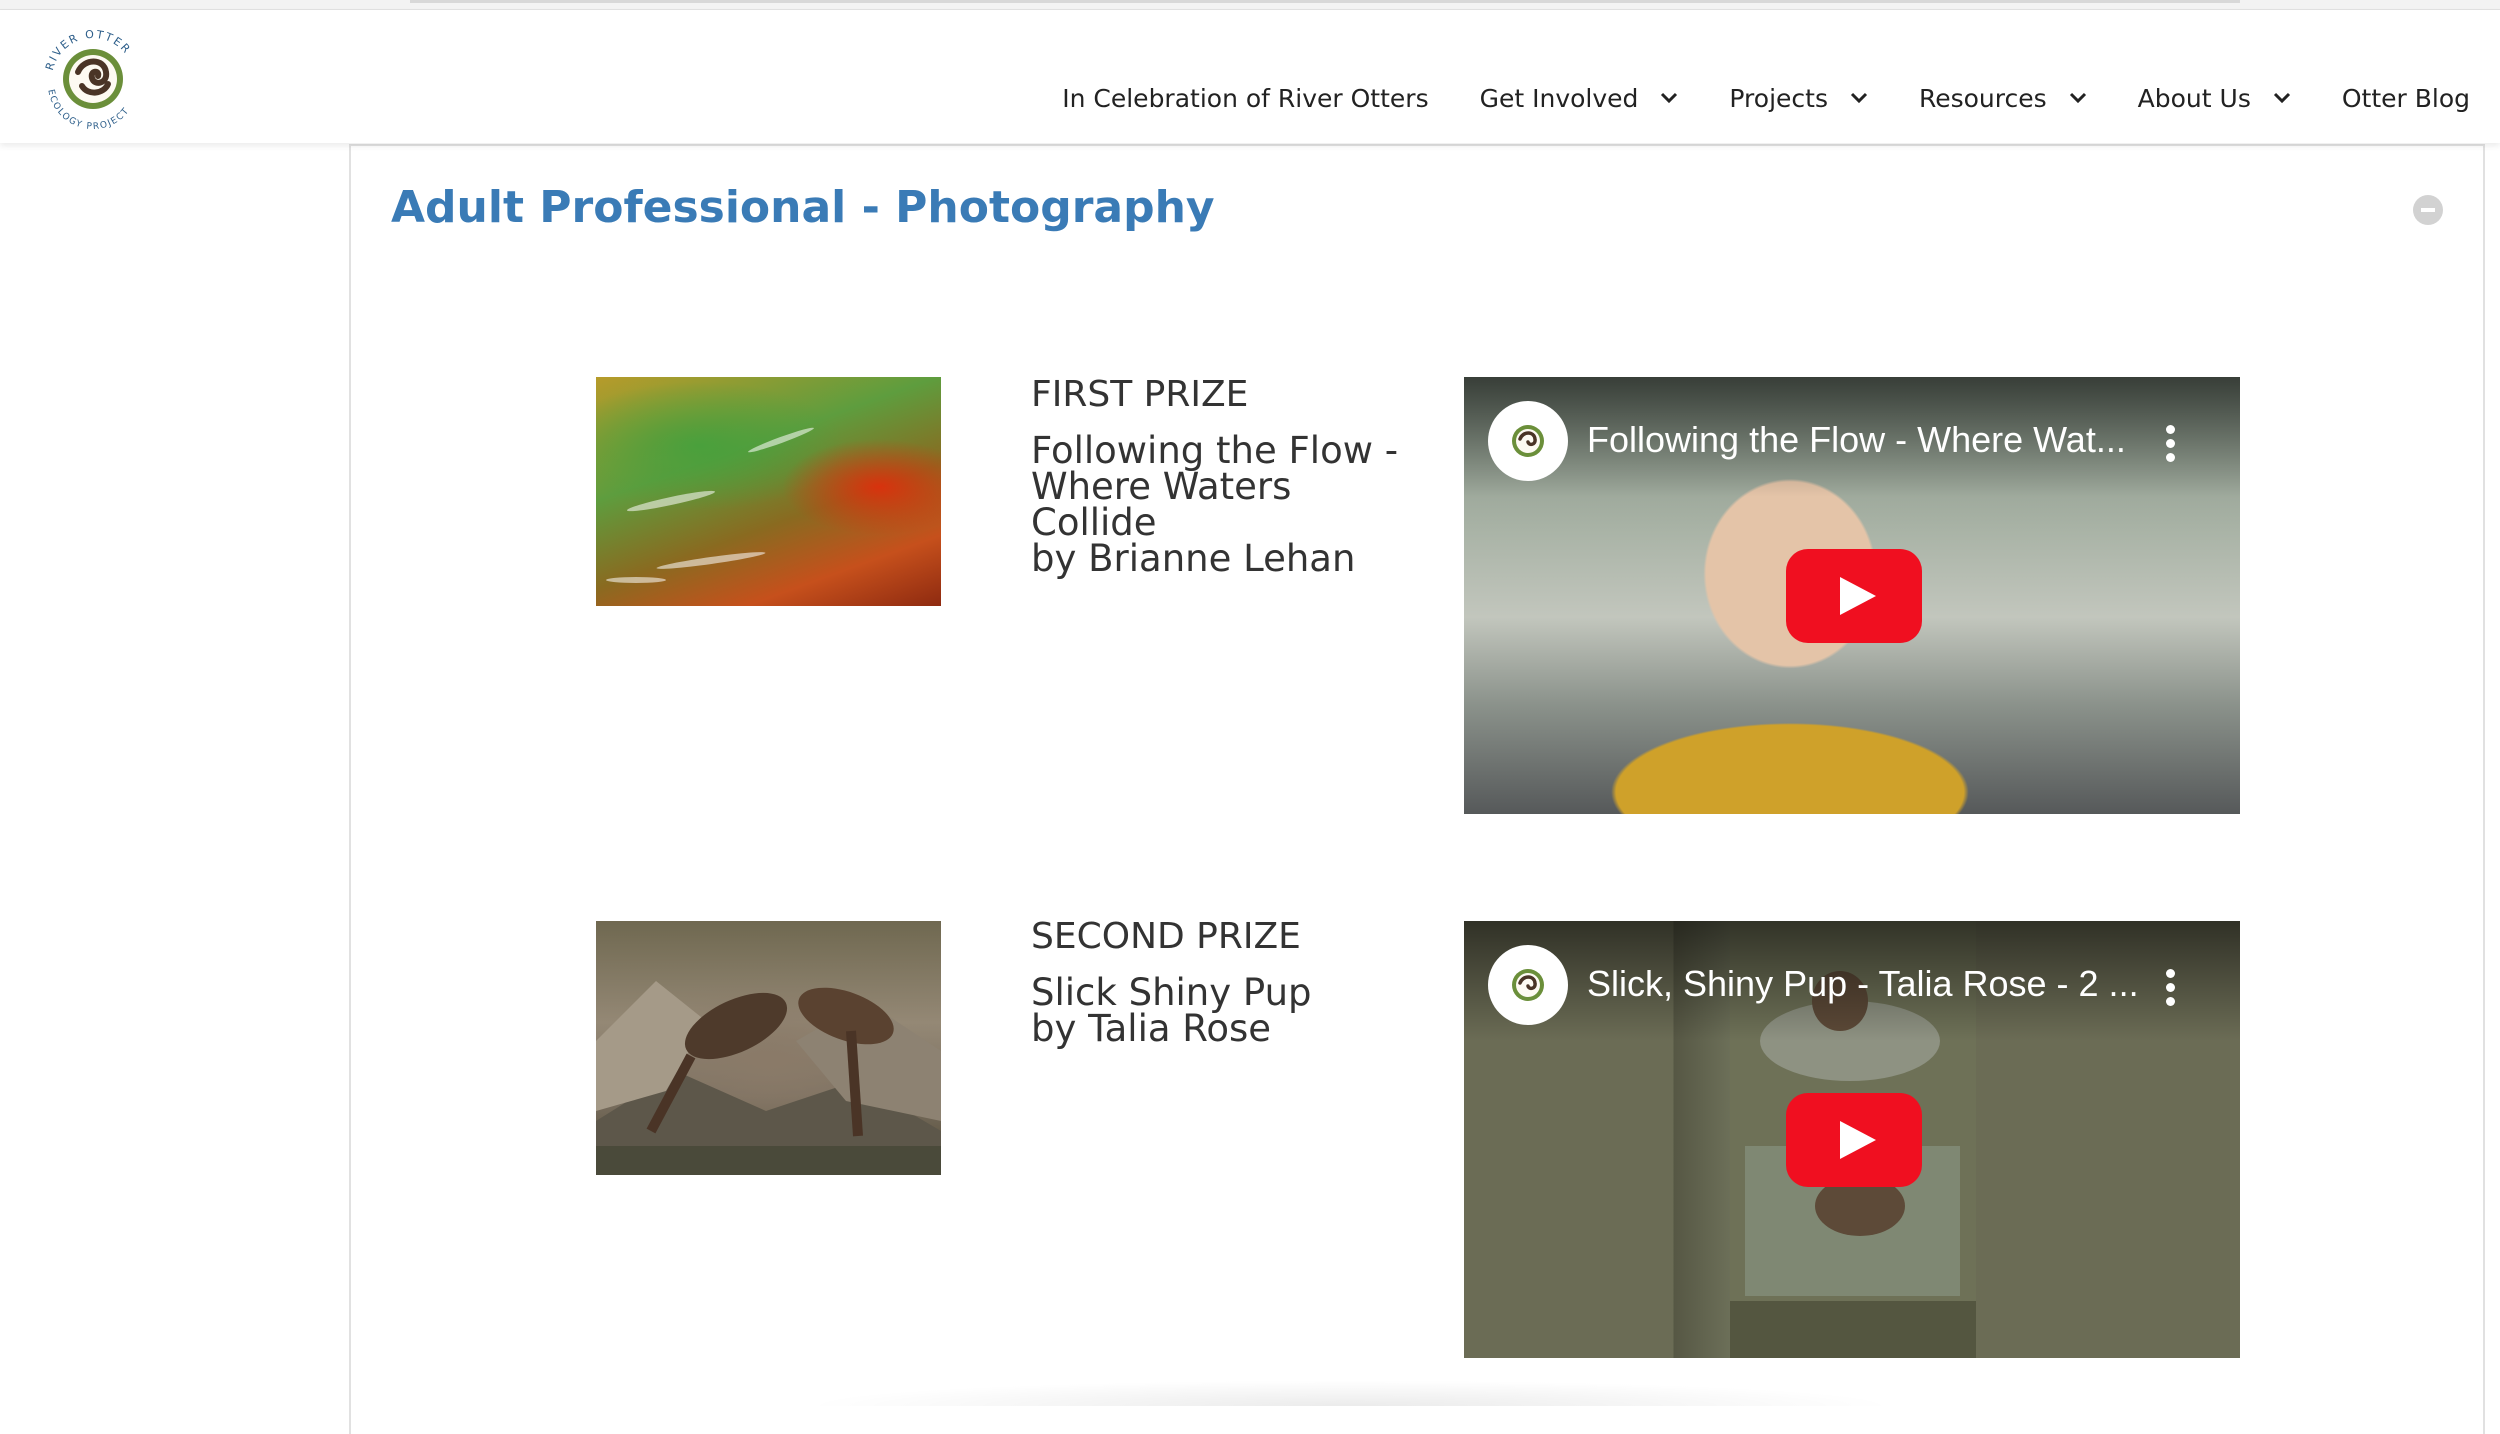 Image resolution: width=2500 pixels, height=1434 pixels. Describe the element at coordinates (1350, 1393) in the screenshot. I see `bottom-shadow` at that location.